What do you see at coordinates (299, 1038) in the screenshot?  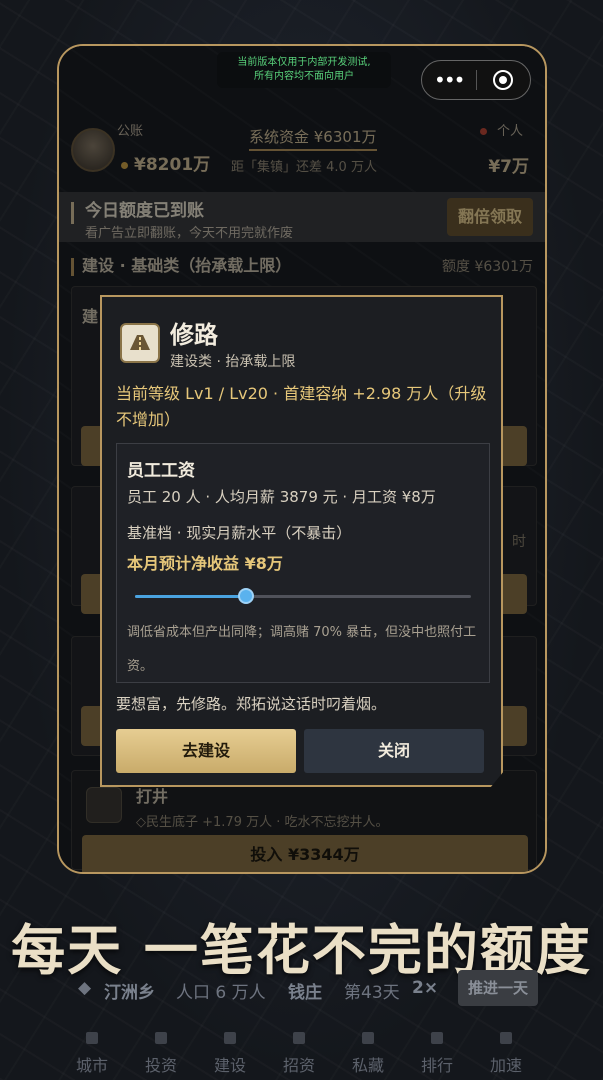 I see `recruit-icon` at bounding box center [299, 1038].